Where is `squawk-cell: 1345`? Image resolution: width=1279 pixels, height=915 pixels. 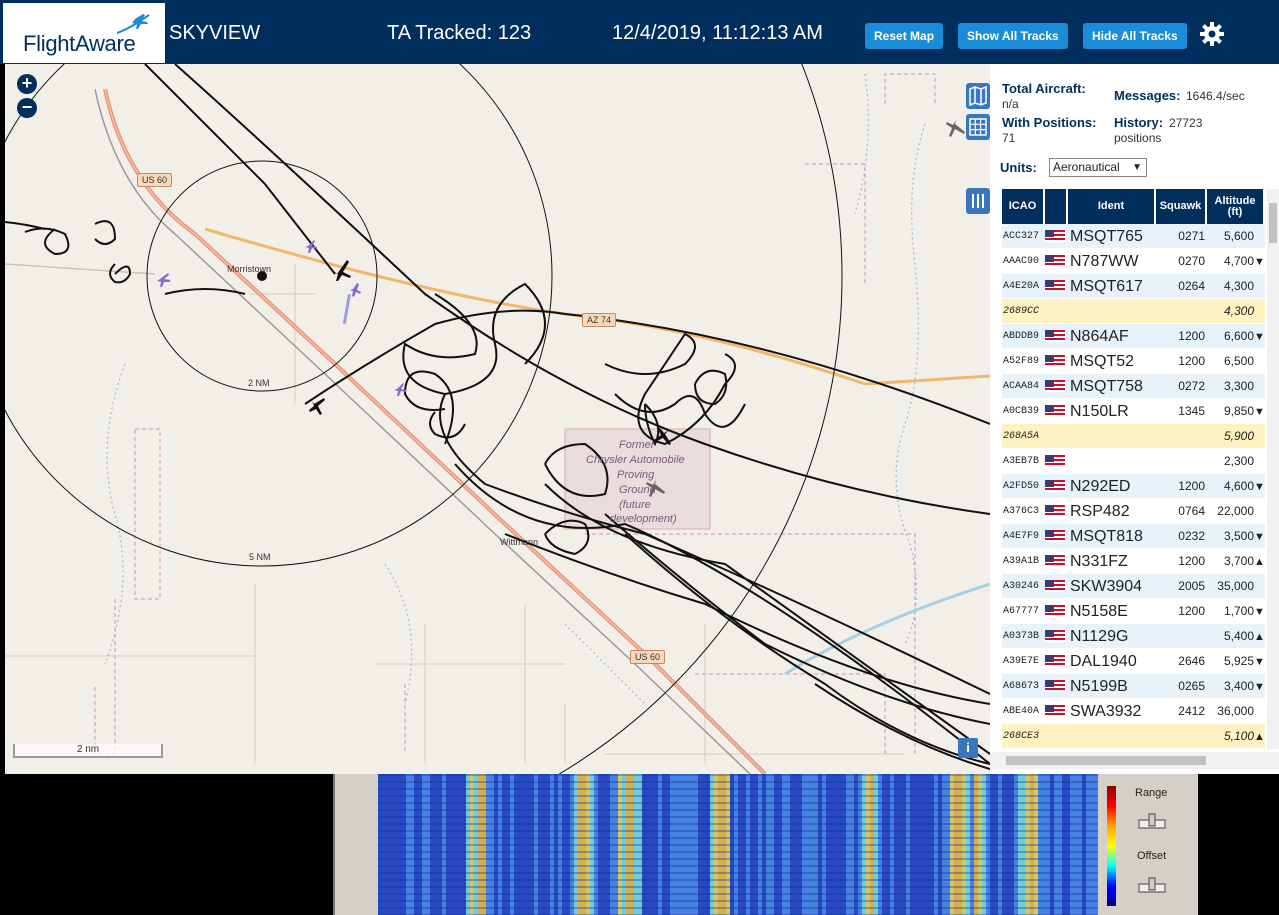
squawk-cell: 1345 is located at coordinates (1191, 411).